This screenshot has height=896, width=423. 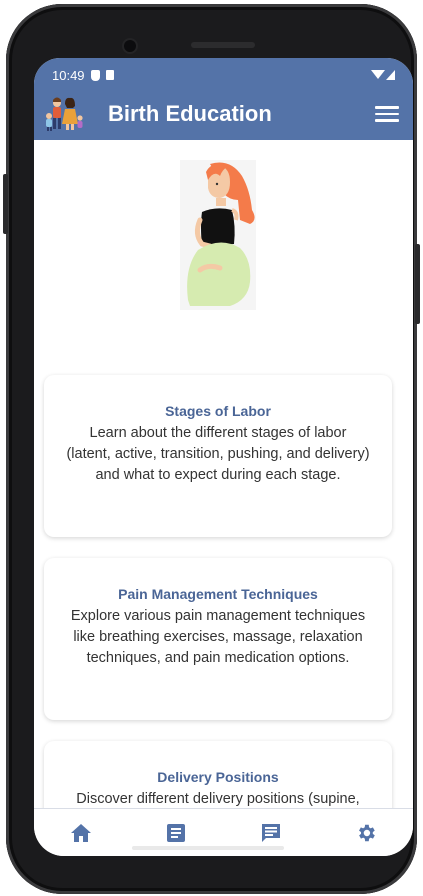 I want to click on wifi-signal-icon, so click(x=383, y=75).